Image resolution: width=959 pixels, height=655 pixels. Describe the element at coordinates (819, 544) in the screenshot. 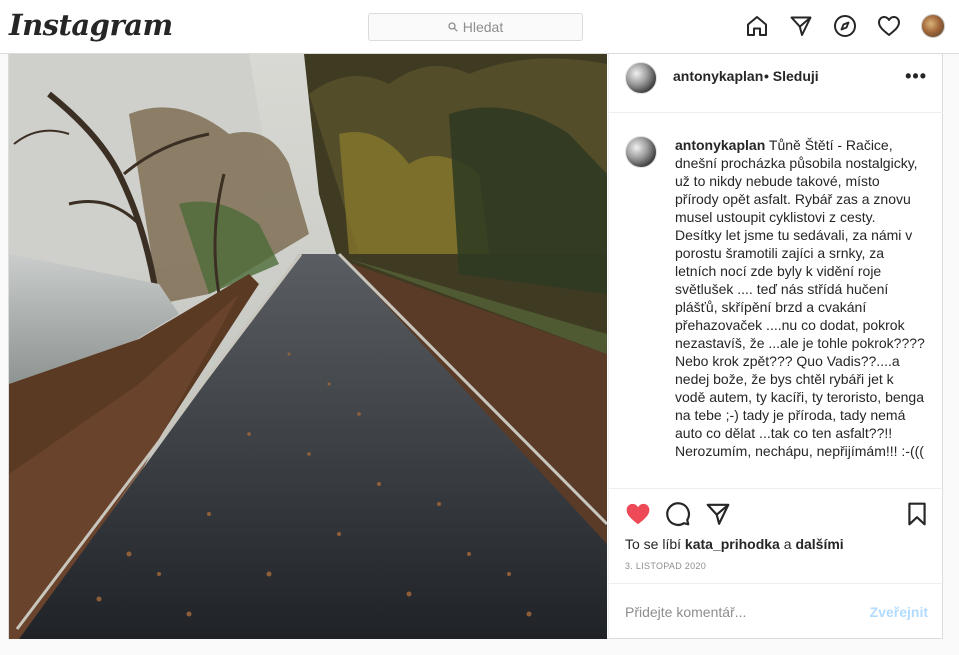

I see `likes-others-link: dalšími` at that location.